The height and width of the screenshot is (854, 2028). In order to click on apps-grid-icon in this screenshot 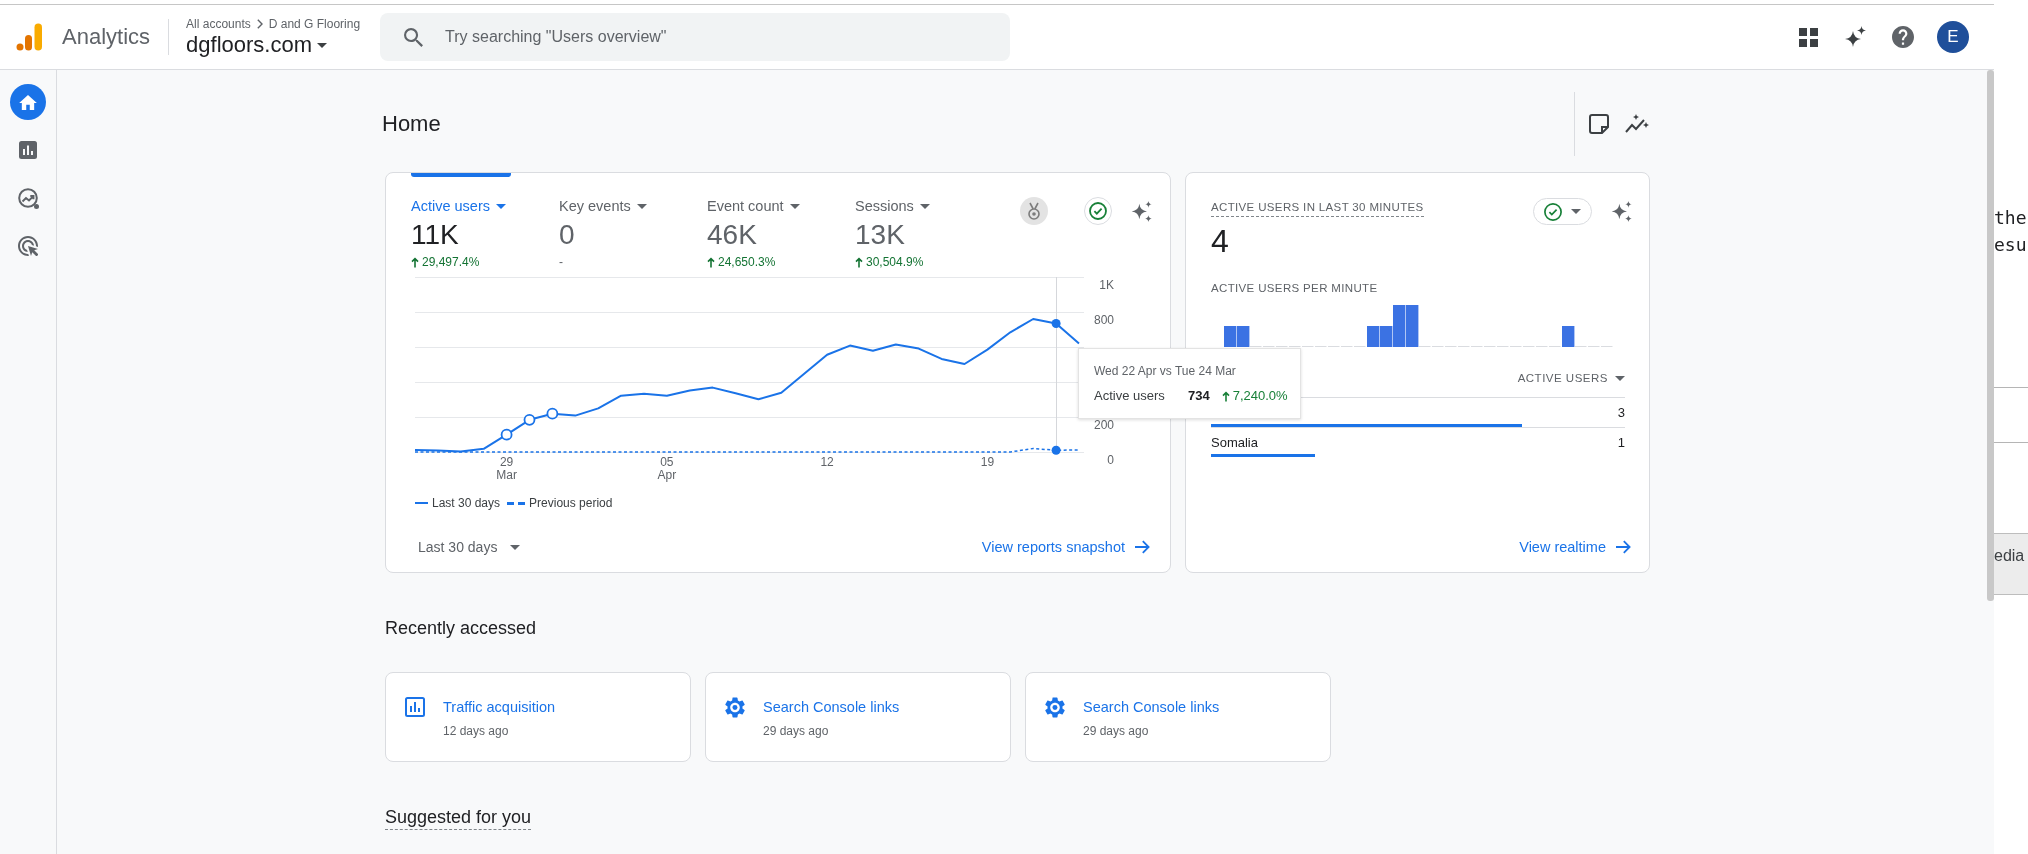, I will do `click(1808, 37)`.